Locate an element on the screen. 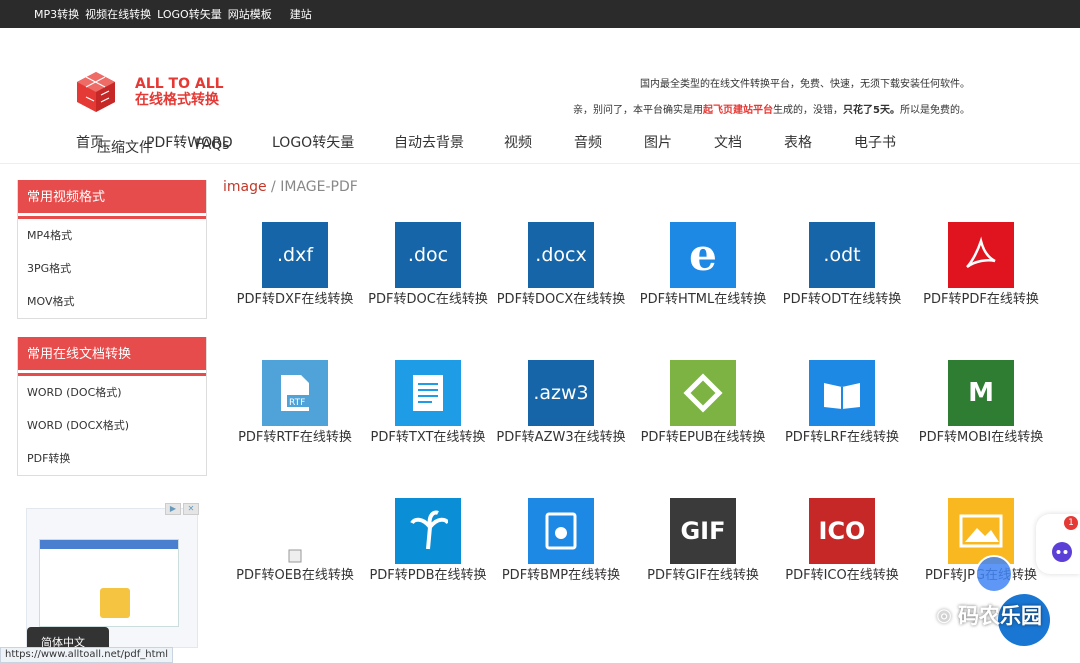 Image resolution: width=1080 pixels, height=663 pixels. format-tile: PDF转TXT在线转换 is located at coordinates (428, 403).